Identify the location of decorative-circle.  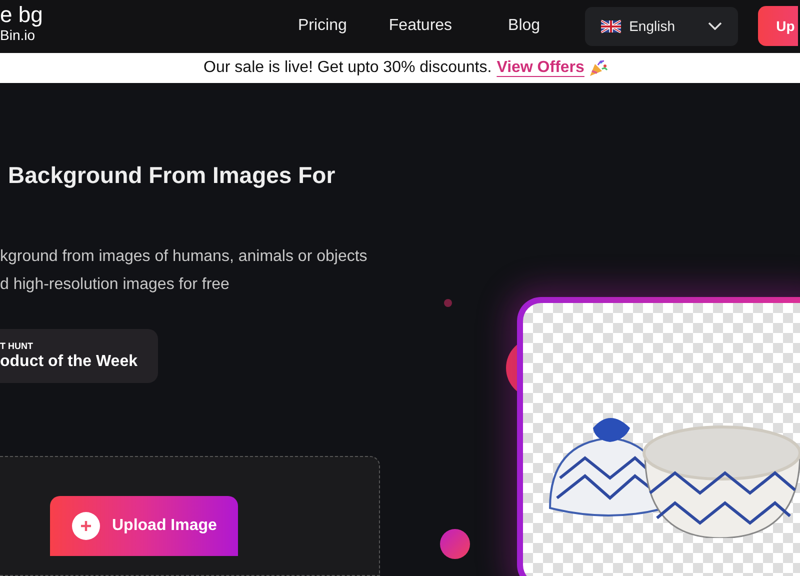
(455, 544).